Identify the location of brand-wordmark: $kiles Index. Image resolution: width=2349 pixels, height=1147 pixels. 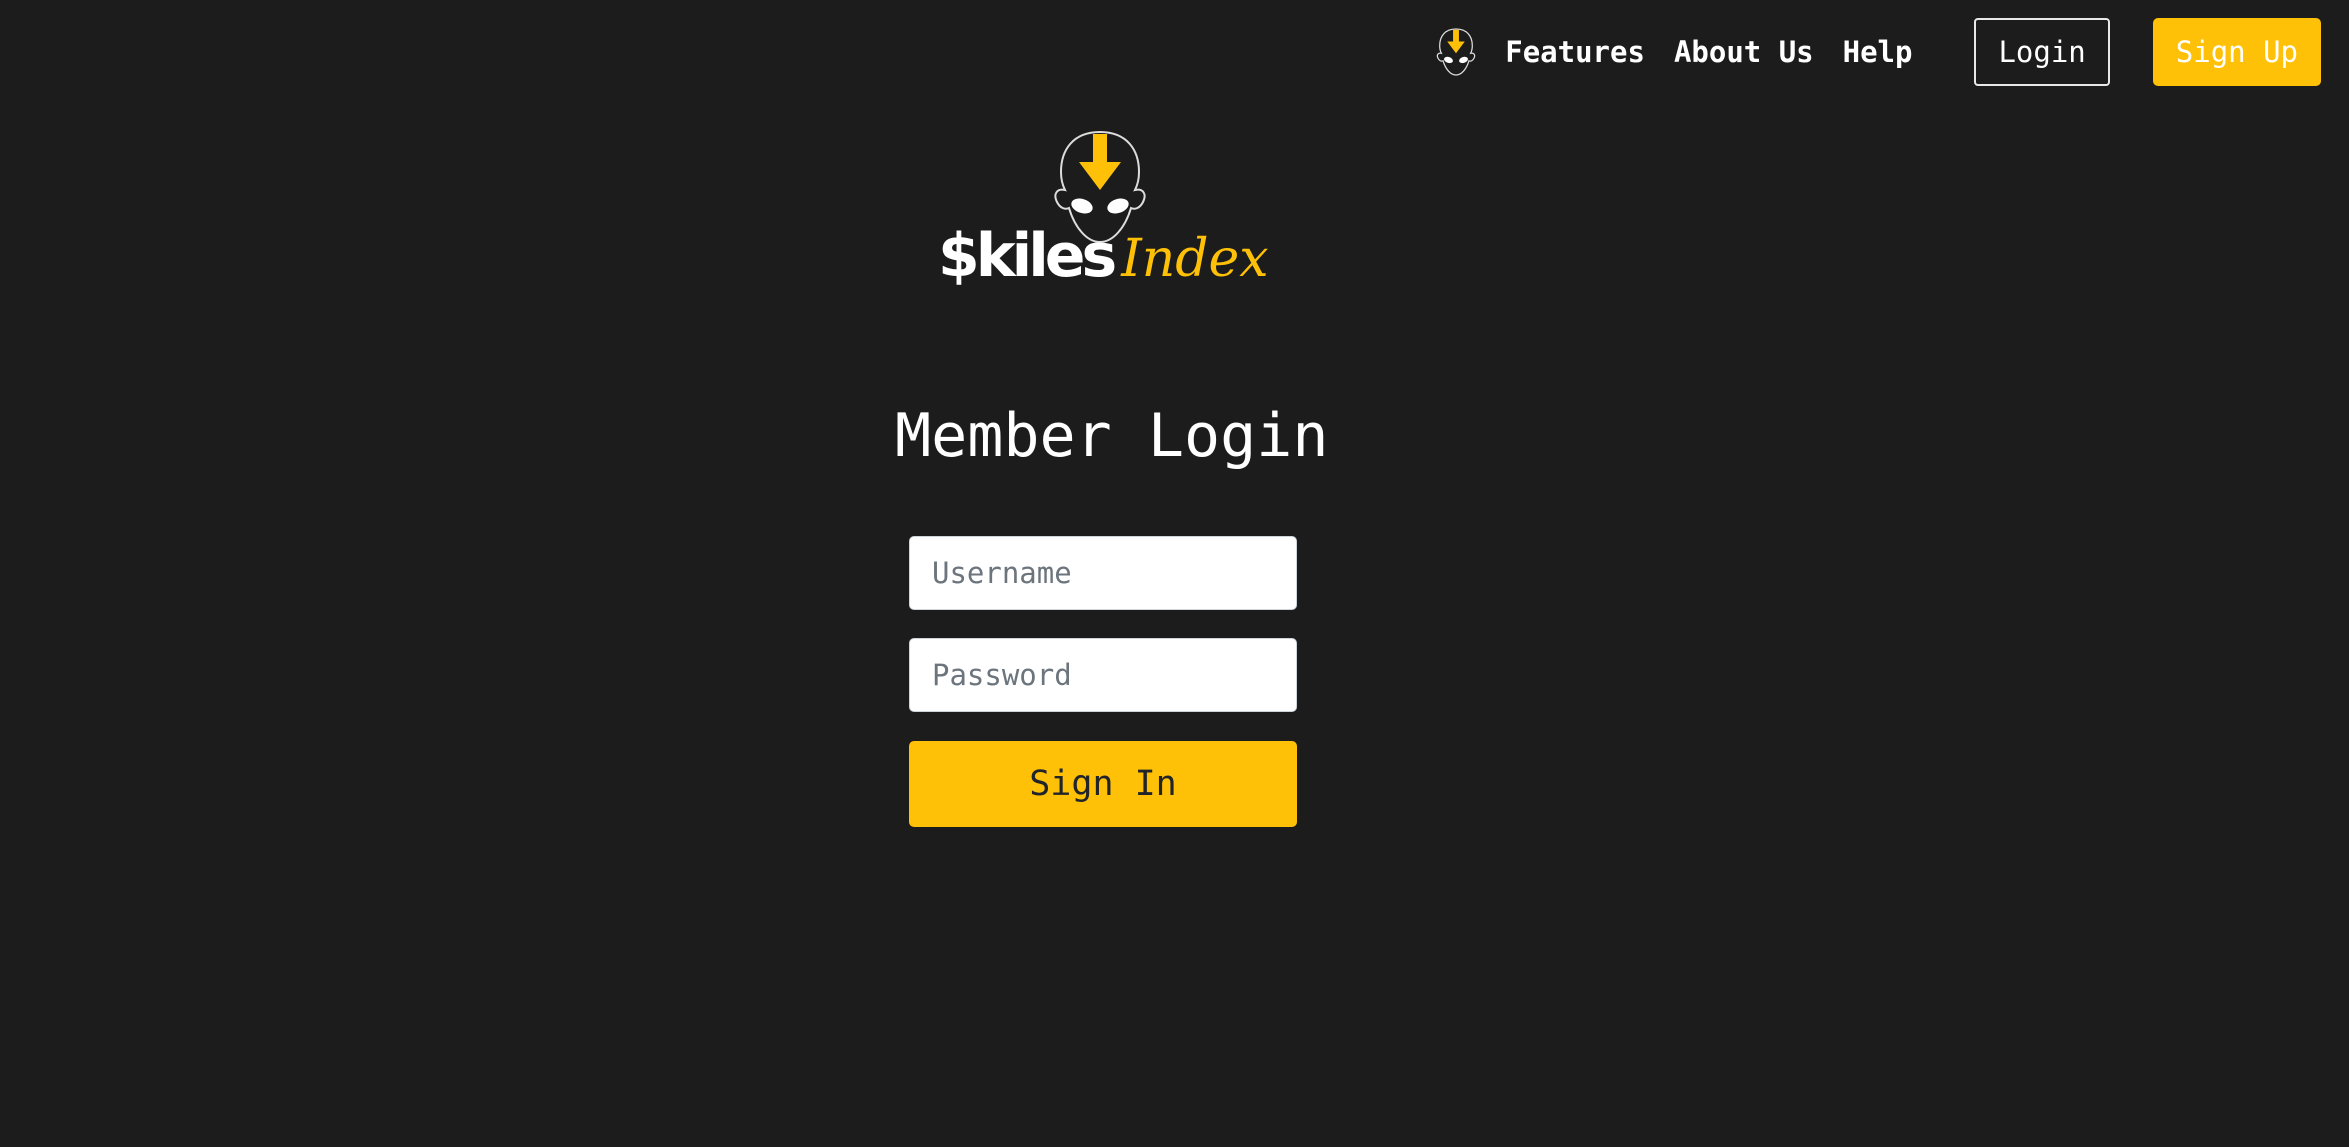
(1103, 256).